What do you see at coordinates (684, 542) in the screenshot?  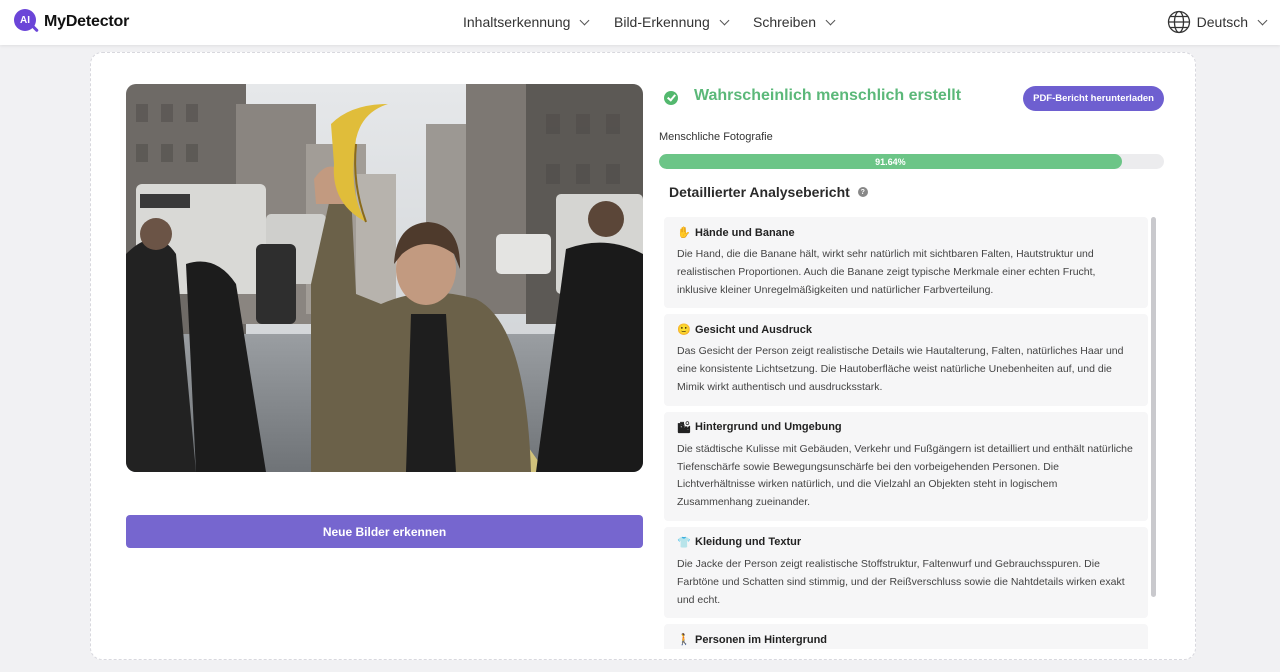 I see `clothing-icon: 👕` at bounding box center [684, 542].